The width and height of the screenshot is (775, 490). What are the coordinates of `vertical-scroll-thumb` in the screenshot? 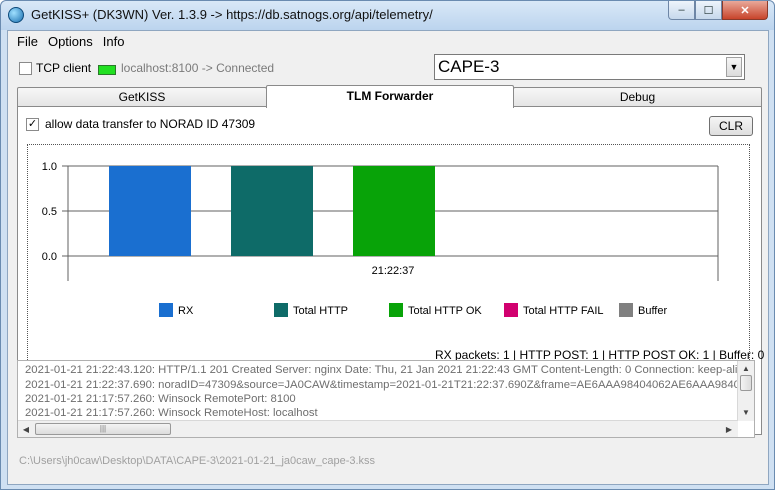 It's located at (746, 383).